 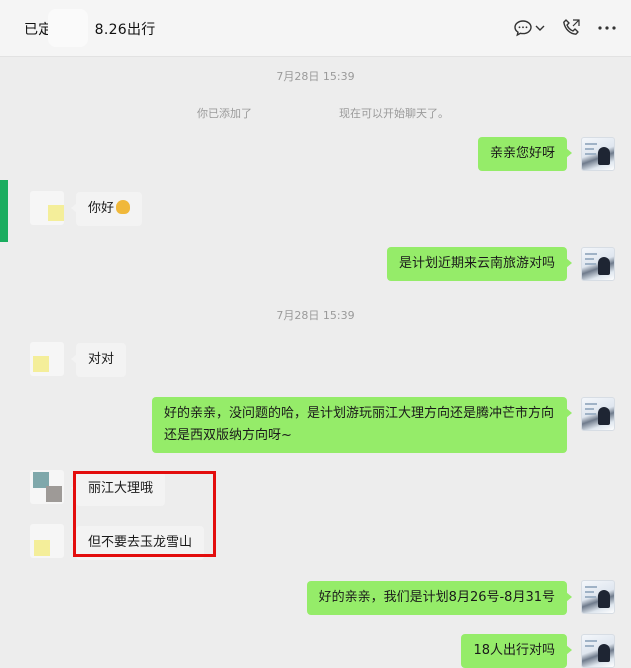 I want to click on highlight-box, so click(x=144, y=514).